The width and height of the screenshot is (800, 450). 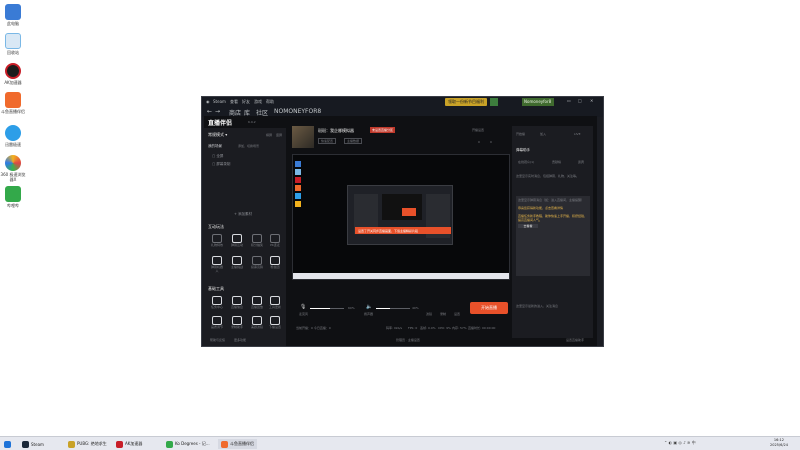 I want to click on mic-icon: 🎙, so click(x=303, y=307).